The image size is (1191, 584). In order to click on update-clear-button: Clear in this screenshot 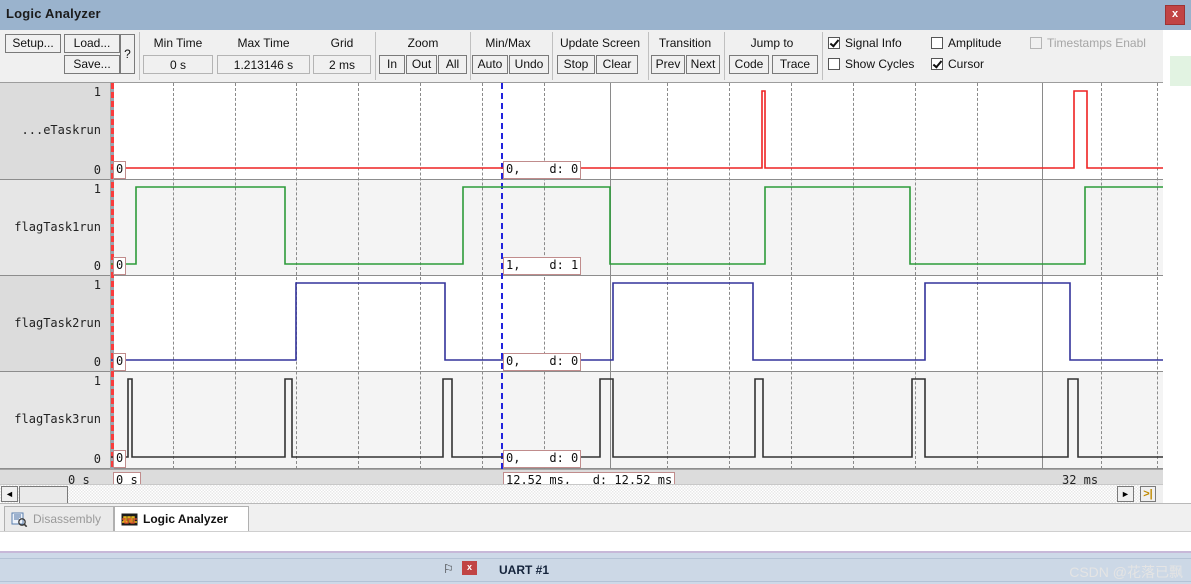, I will do `click(617, 64)`.